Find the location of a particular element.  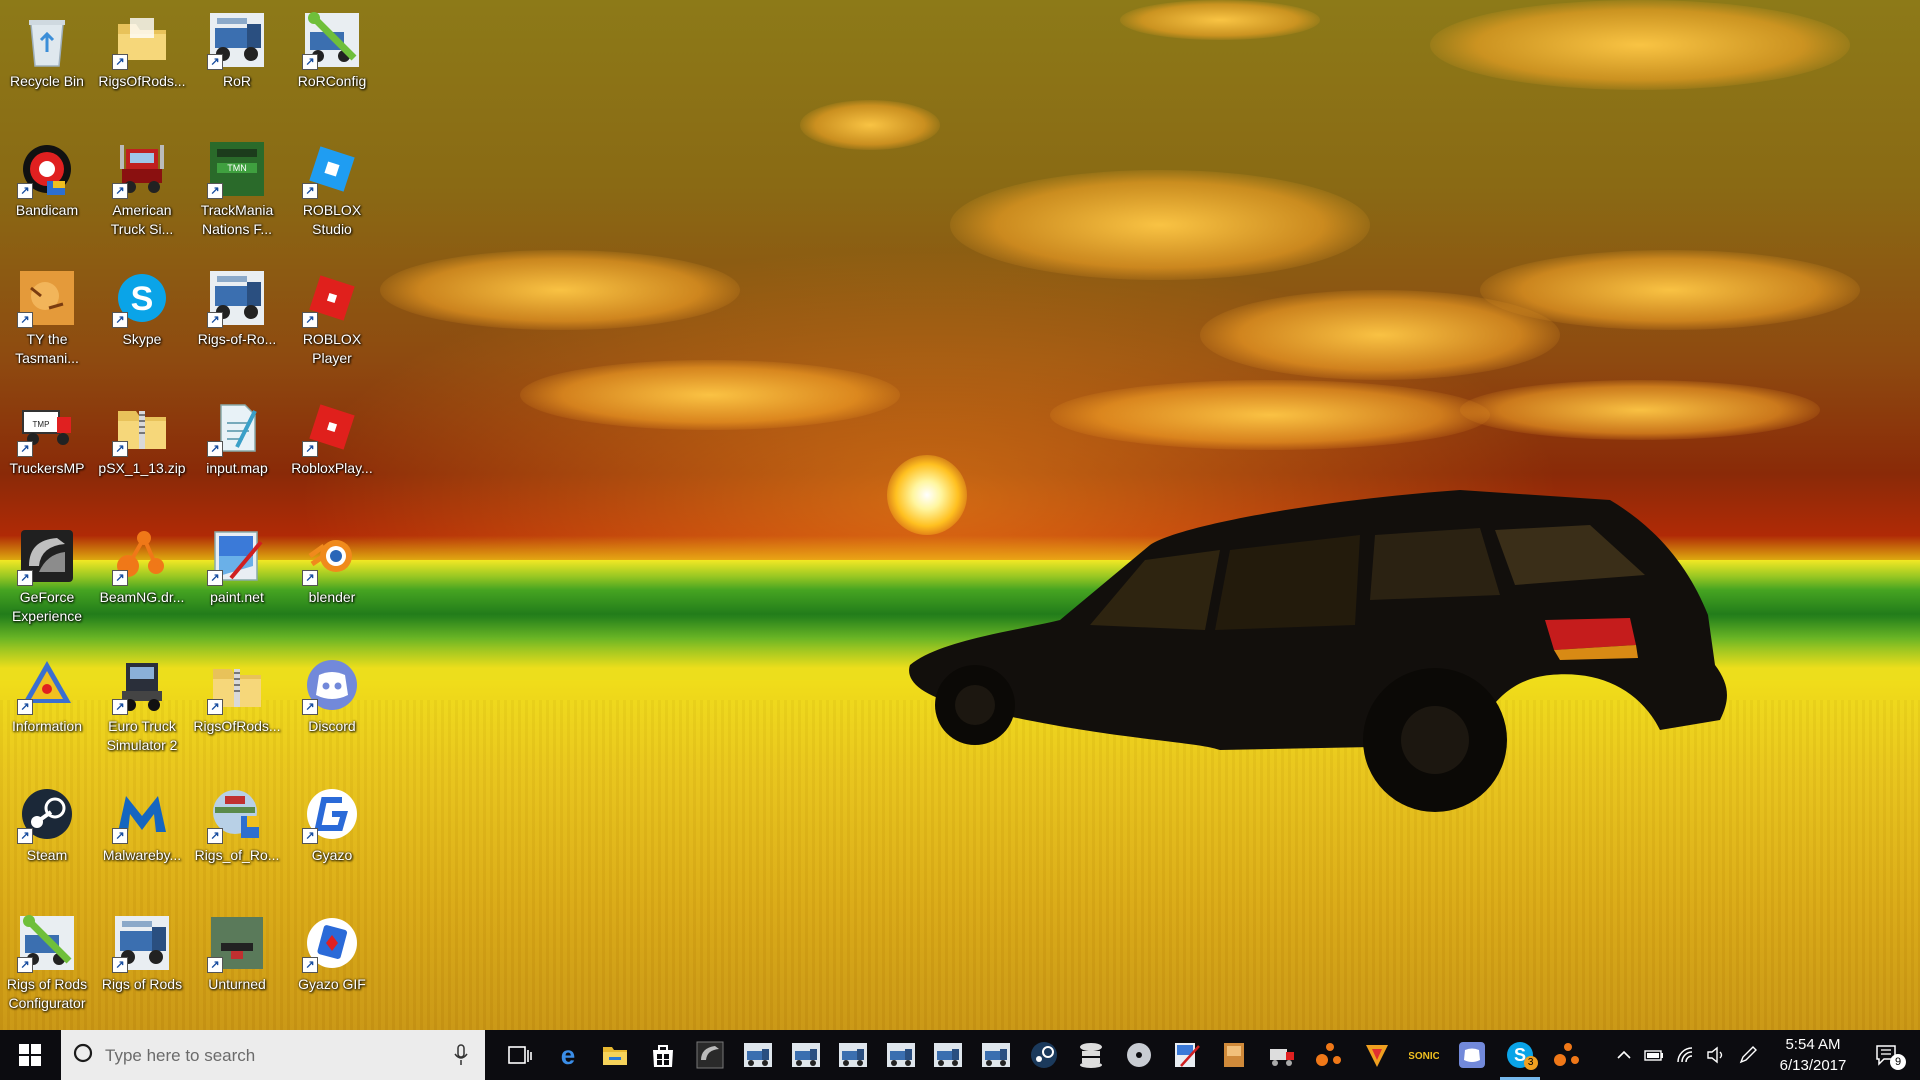

desktop-icon-paint-net: ↗ paint.net is located at coordinates (237, 580).